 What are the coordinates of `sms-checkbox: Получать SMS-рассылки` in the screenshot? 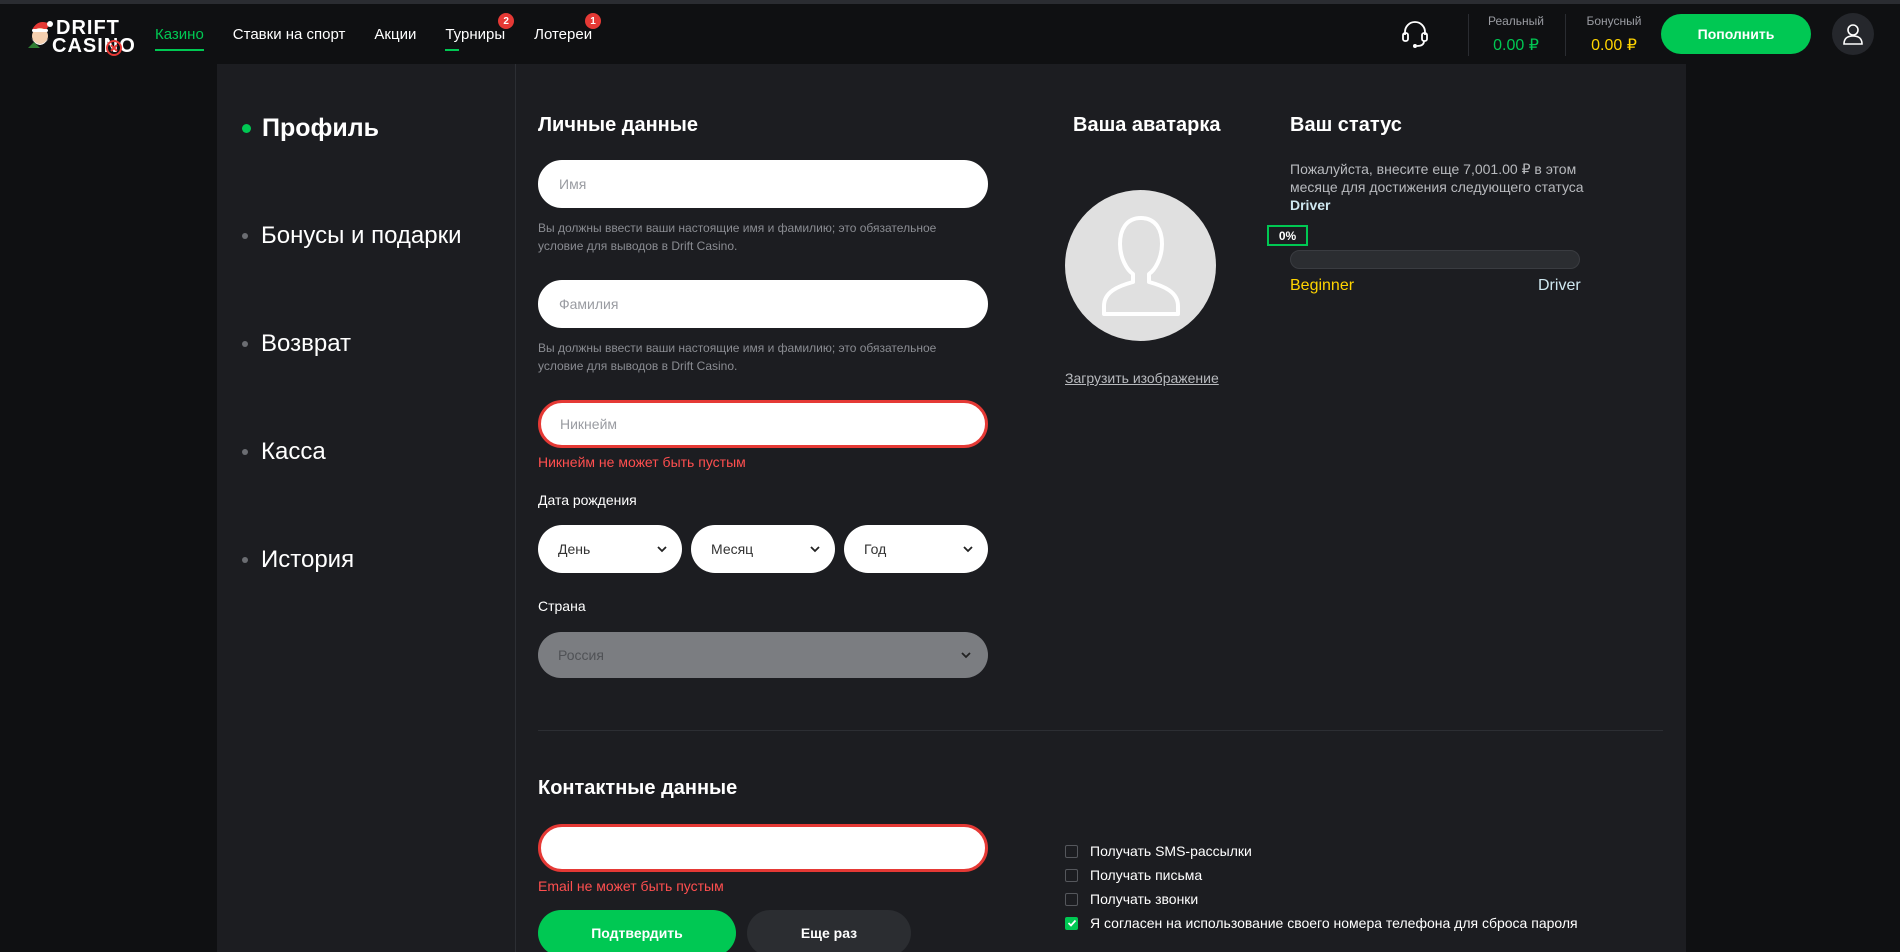 It's located at (1158, 851).